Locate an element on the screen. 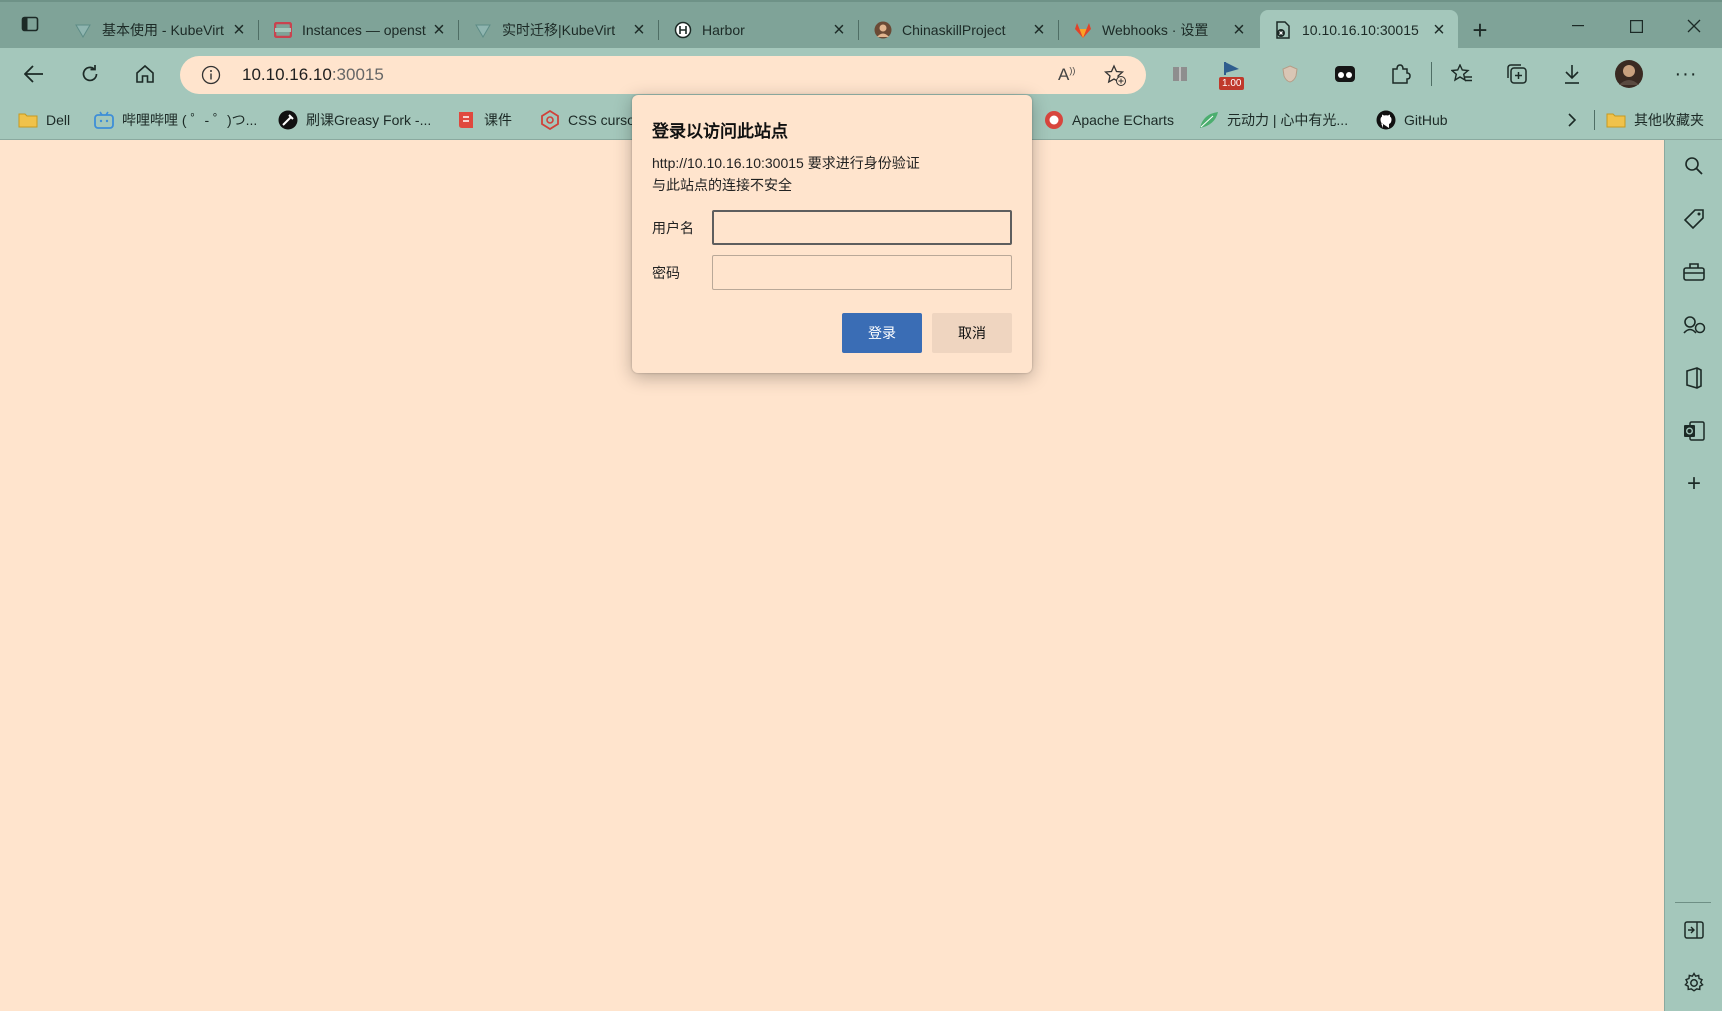 The height and width of the screenshot is (1011, 1722). toolbox-icon is located at coordinates (1694, 272).